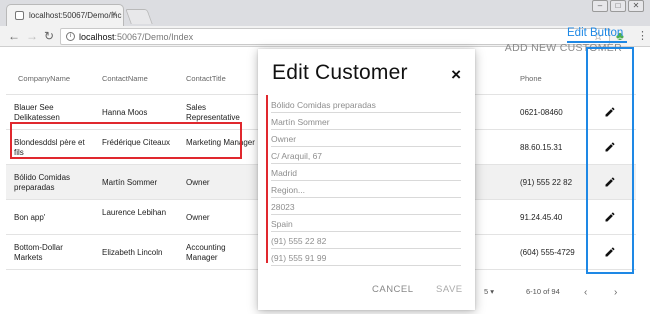 This screenshot has height=314, width=650. I want to click on cell-contact: Laurence Lebihan, so click(134, 212).